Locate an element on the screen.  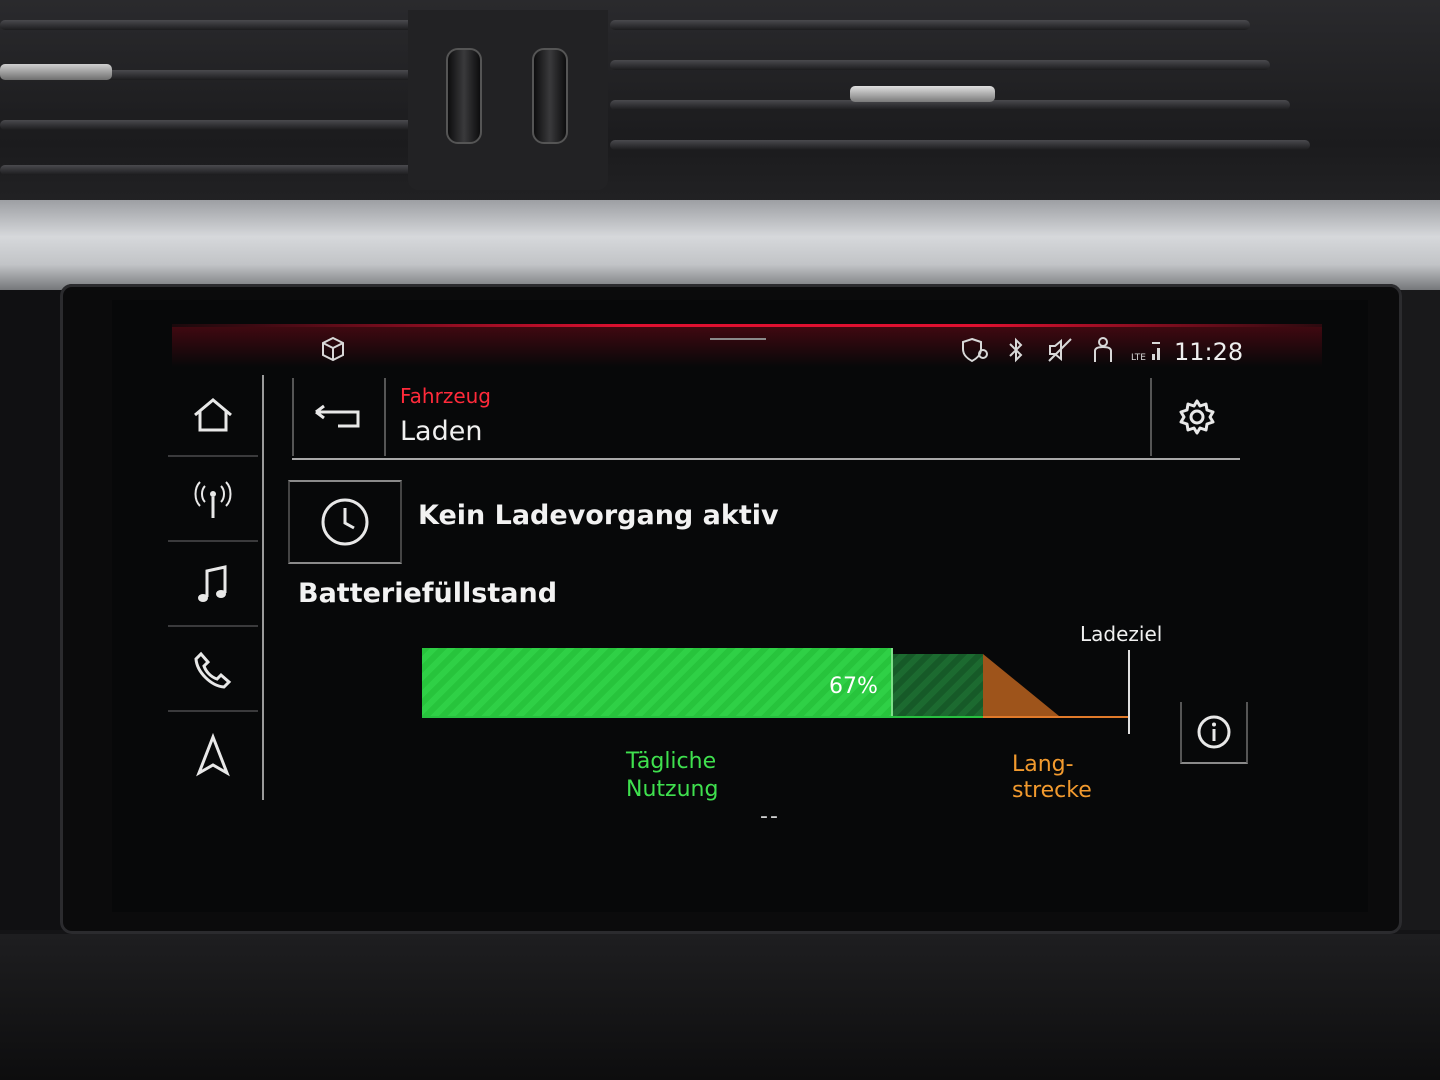
navigation-icon is located at coordinates (213, 755).